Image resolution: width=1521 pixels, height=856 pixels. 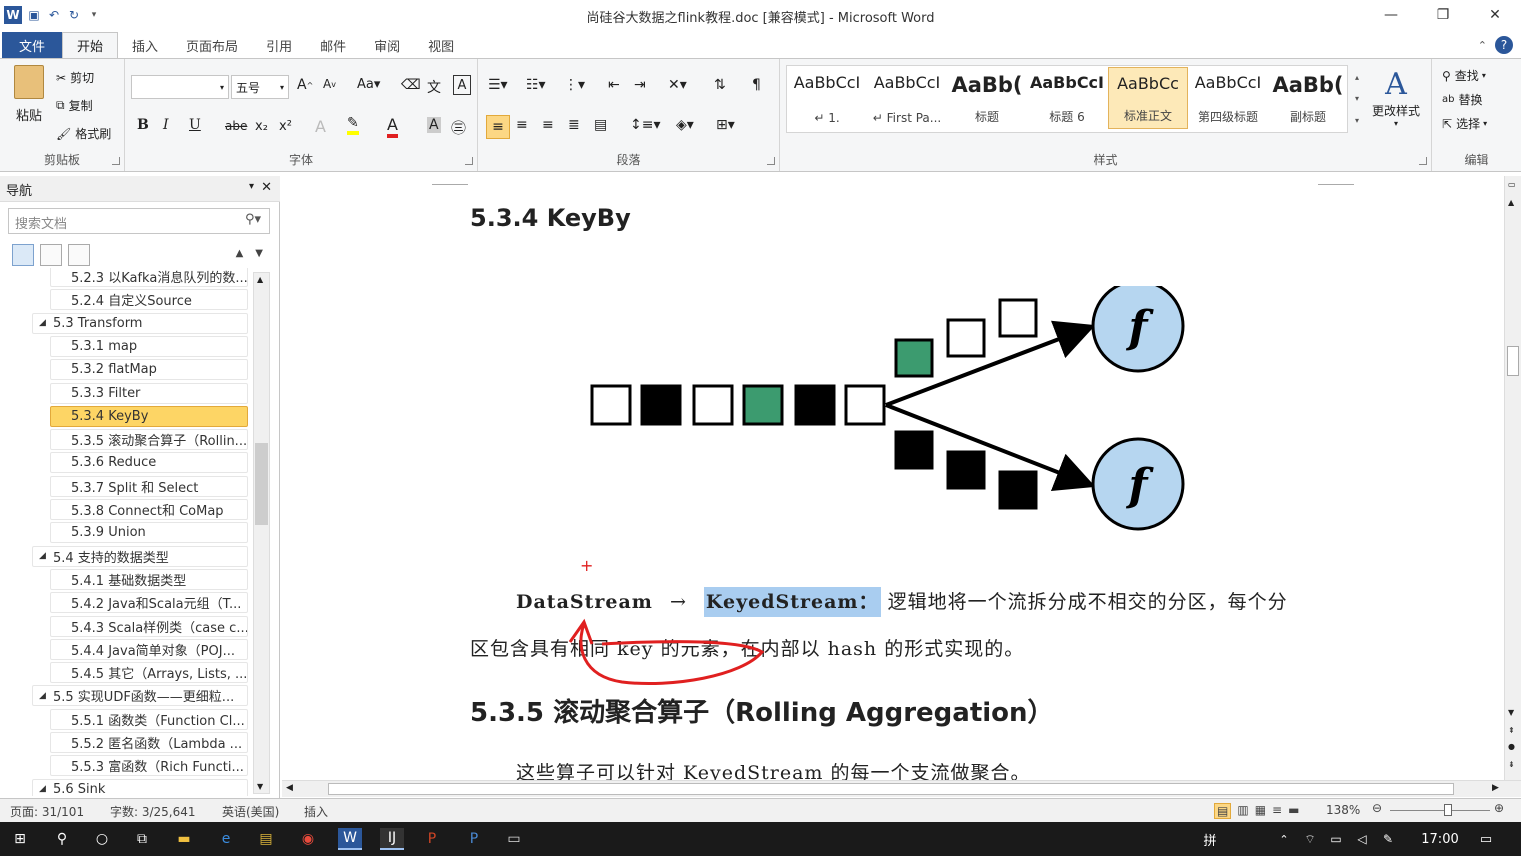 I want to click on tab-insert: 插入, so click(x=145, y=45).